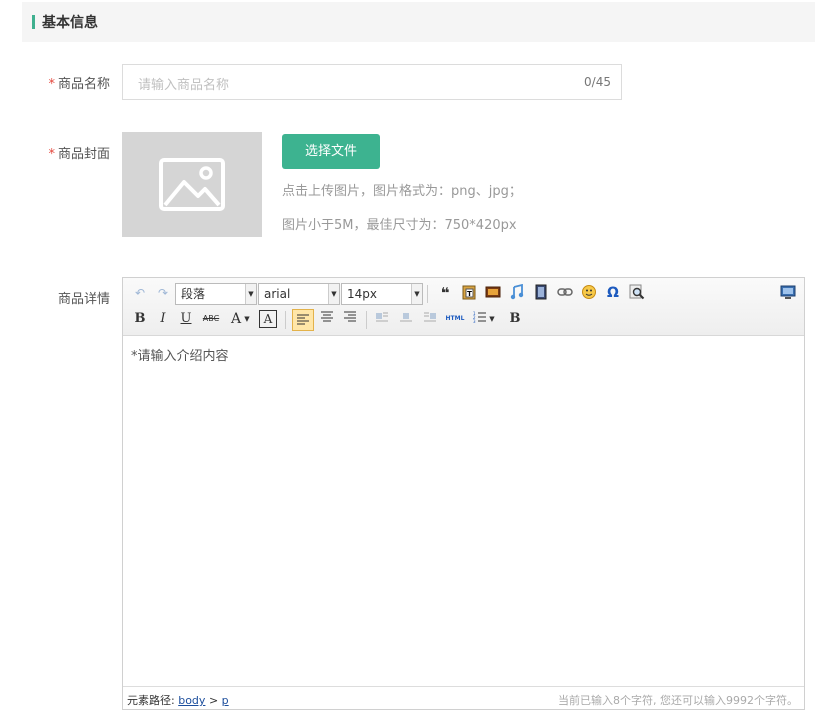 This screenshot has height=722, width=815. I want to click on path-body-link: body, so click(191, 700).